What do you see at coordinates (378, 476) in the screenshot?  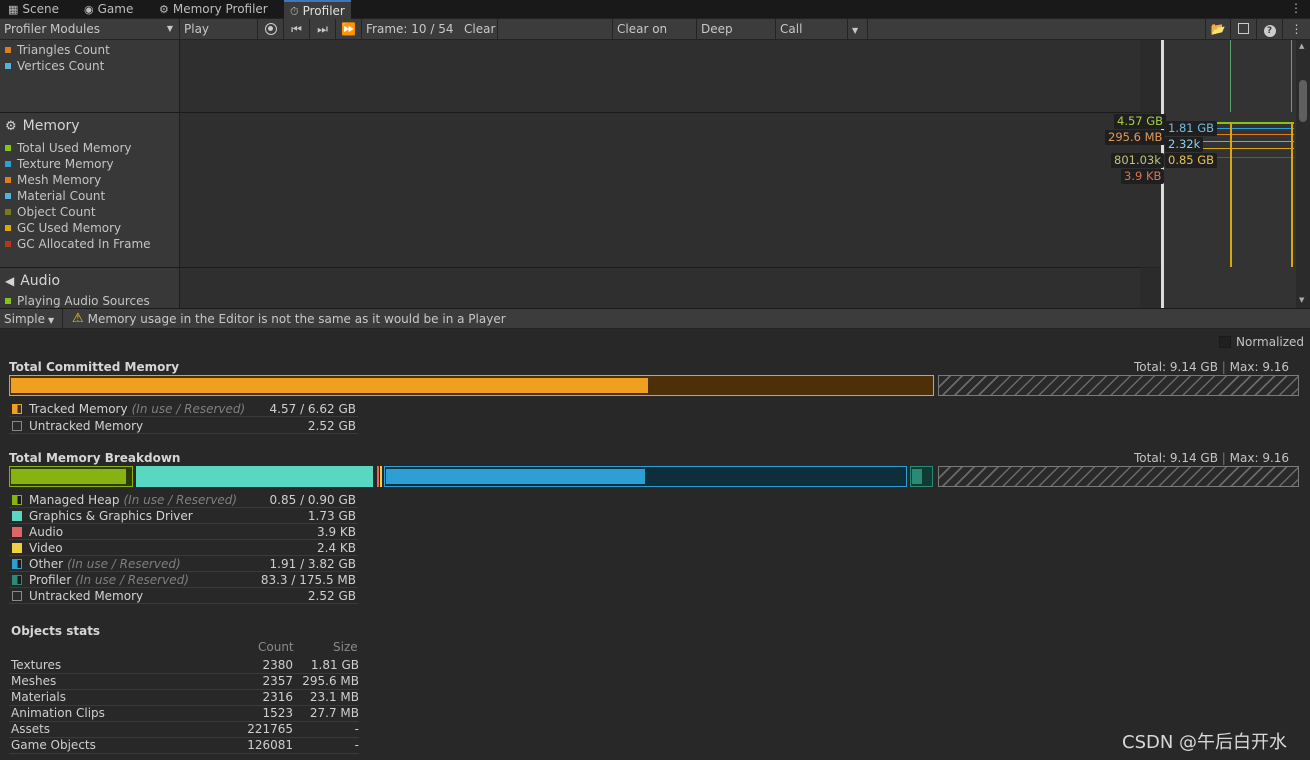 I see `audio-bar` at bounding box center [378, 476].